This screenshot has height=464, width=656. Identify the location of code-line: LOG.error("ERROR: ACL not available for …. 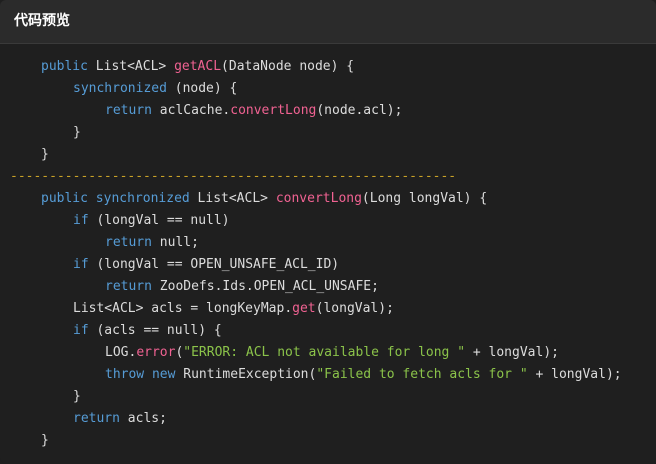
(328, 353).